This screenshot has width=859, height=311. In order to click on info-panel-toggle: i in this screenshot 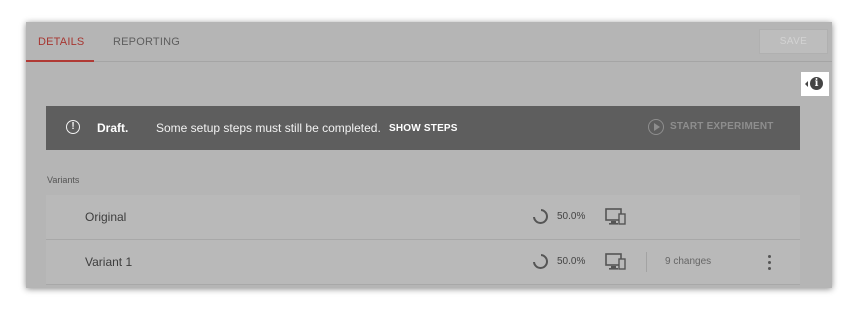, I will do `click(815, 84)`.